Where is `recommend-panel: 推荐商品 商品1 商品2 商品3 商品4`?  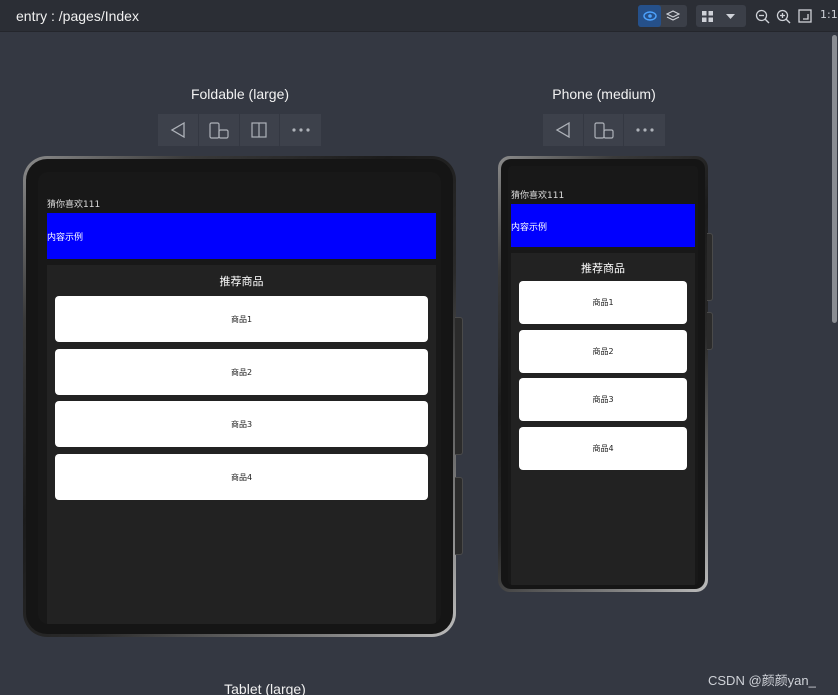
recommend-panel: 推荐商品 商品1 商品2 商品3 商品4 is located at coordinates (603, 419).